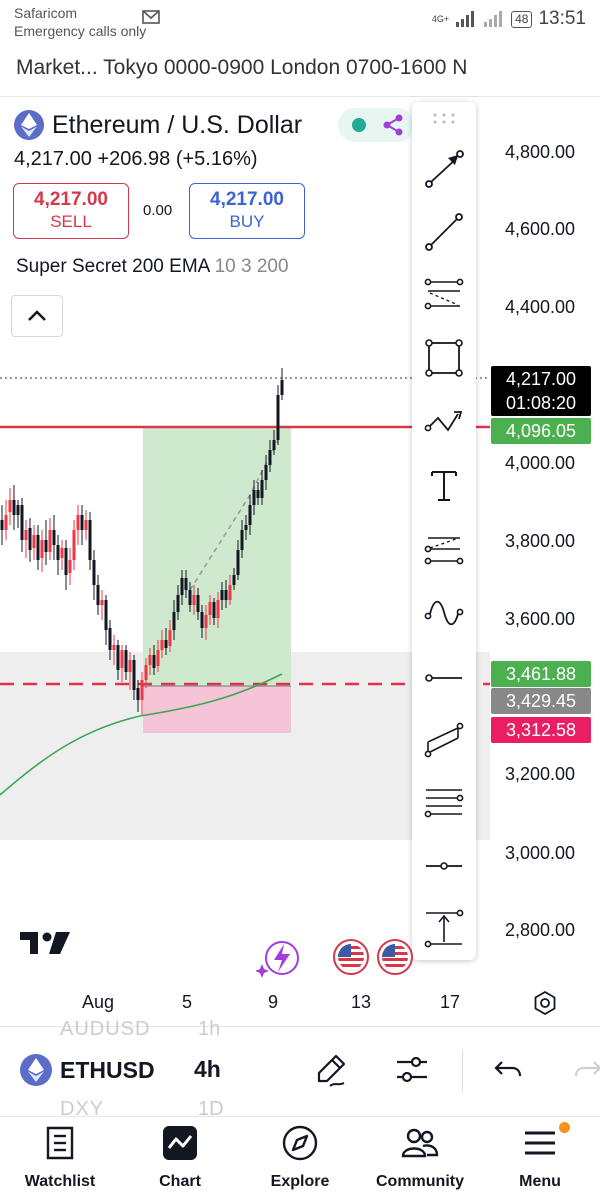 This screenshot has height=1200, width=600. Describe the element at coordinates (541, 701) in the screenshot. I see `entry-price-tag: 3,429.45` at that location.